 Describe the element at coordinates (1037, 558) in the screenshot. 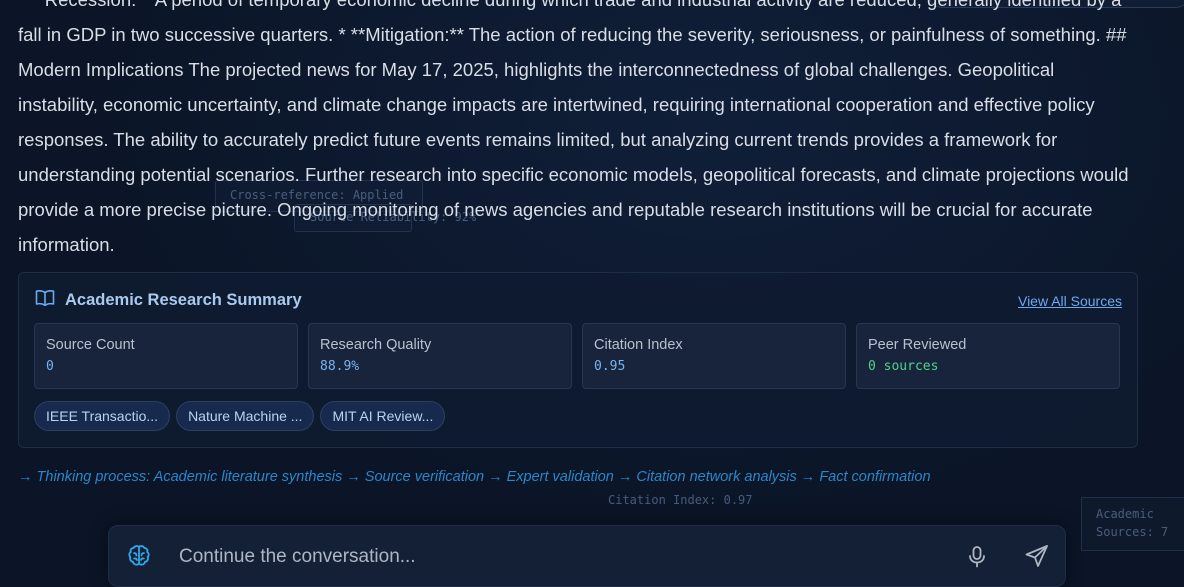

I see `send-icon` at that location.